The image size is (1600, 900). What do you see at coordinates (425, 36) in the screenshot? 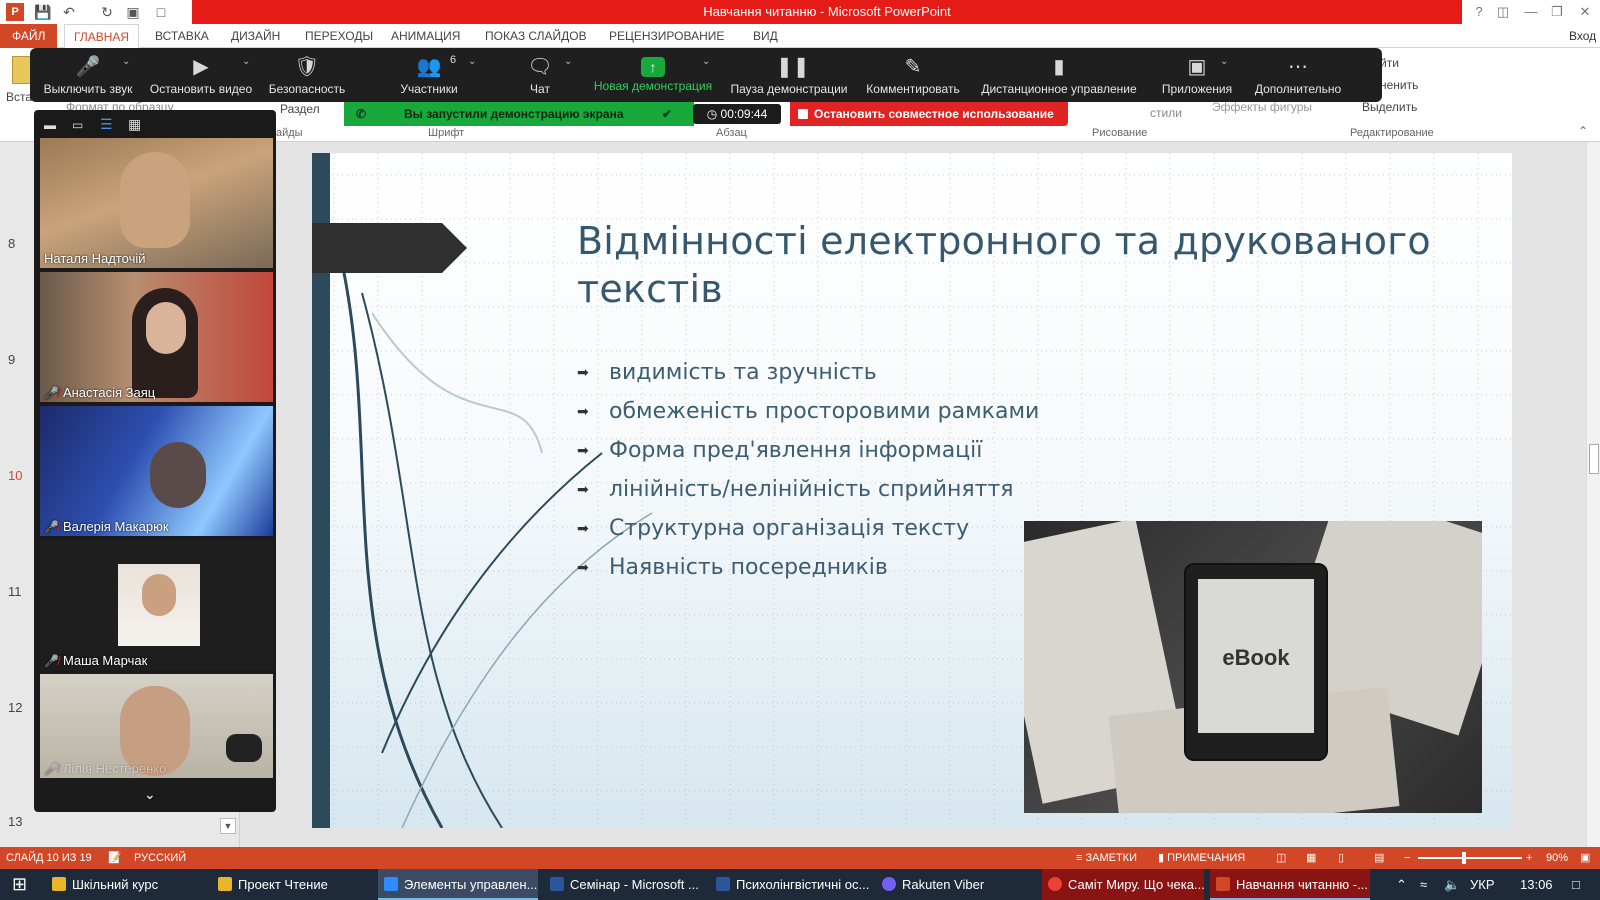
I see `tab-animation: АНИМАЦИЯ` at bounding box center [425, 36].